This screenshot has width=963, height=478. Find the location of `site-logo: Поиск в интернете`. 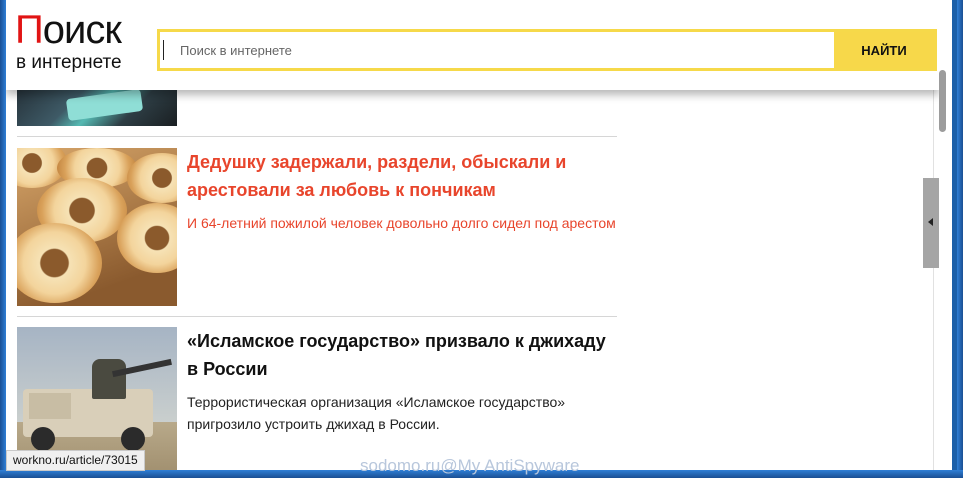

site-logo: Поиск в интернете is located at coordinates (80, 44).